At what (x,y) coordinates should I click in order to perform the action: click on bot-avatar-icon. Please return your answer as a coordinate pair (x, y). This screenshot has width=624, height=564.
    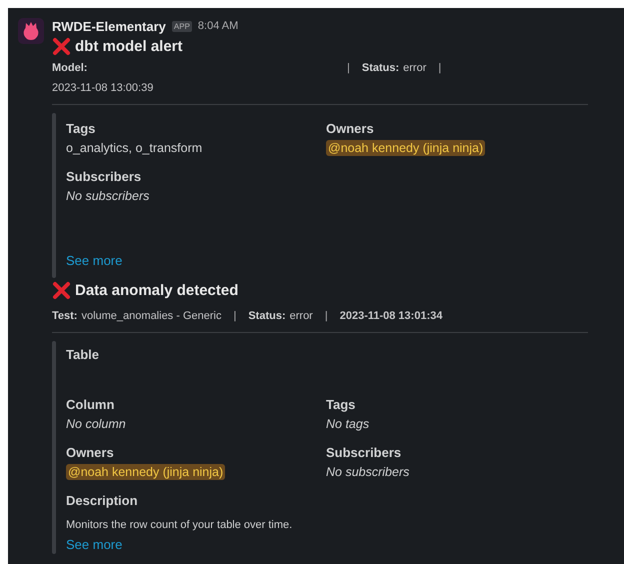
    Looking at the image, I should click on (31, 31).